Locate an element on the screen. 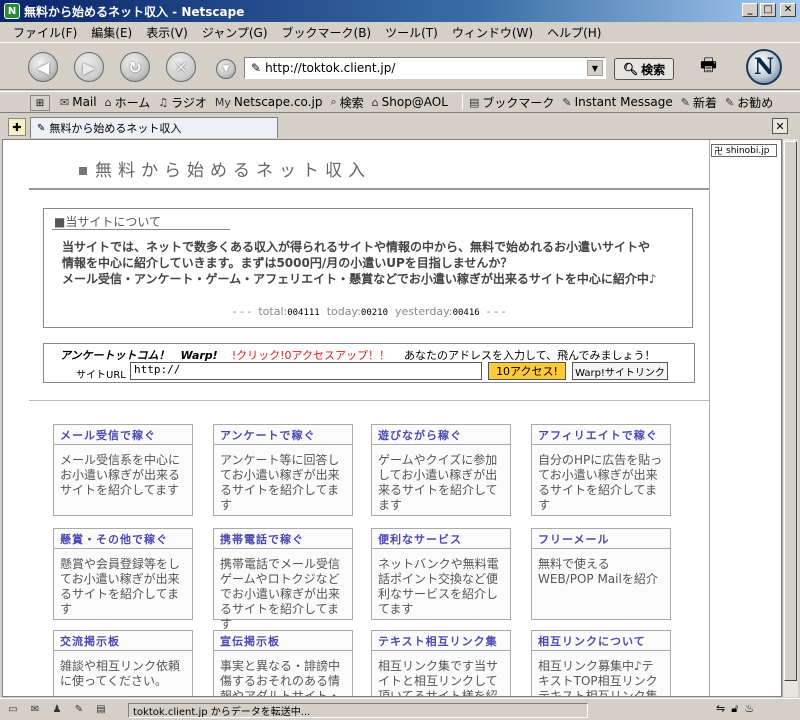  page-title: 無料から始めるネット収入 is located at coordinates (225, 168).